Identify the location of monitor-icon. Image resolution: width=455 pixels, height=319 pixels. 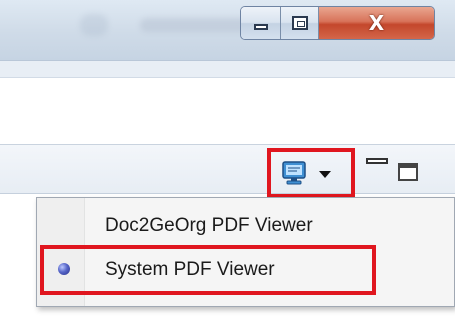
(294, 173).